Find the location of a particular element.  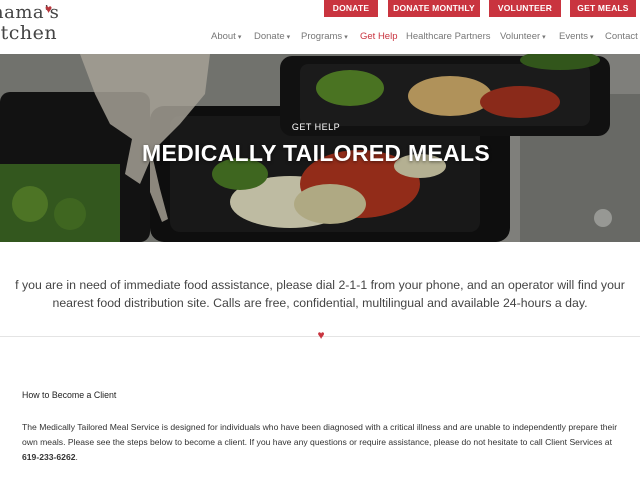

nav-item-programs: Programs ▾ is located at coordinates (324, 36).